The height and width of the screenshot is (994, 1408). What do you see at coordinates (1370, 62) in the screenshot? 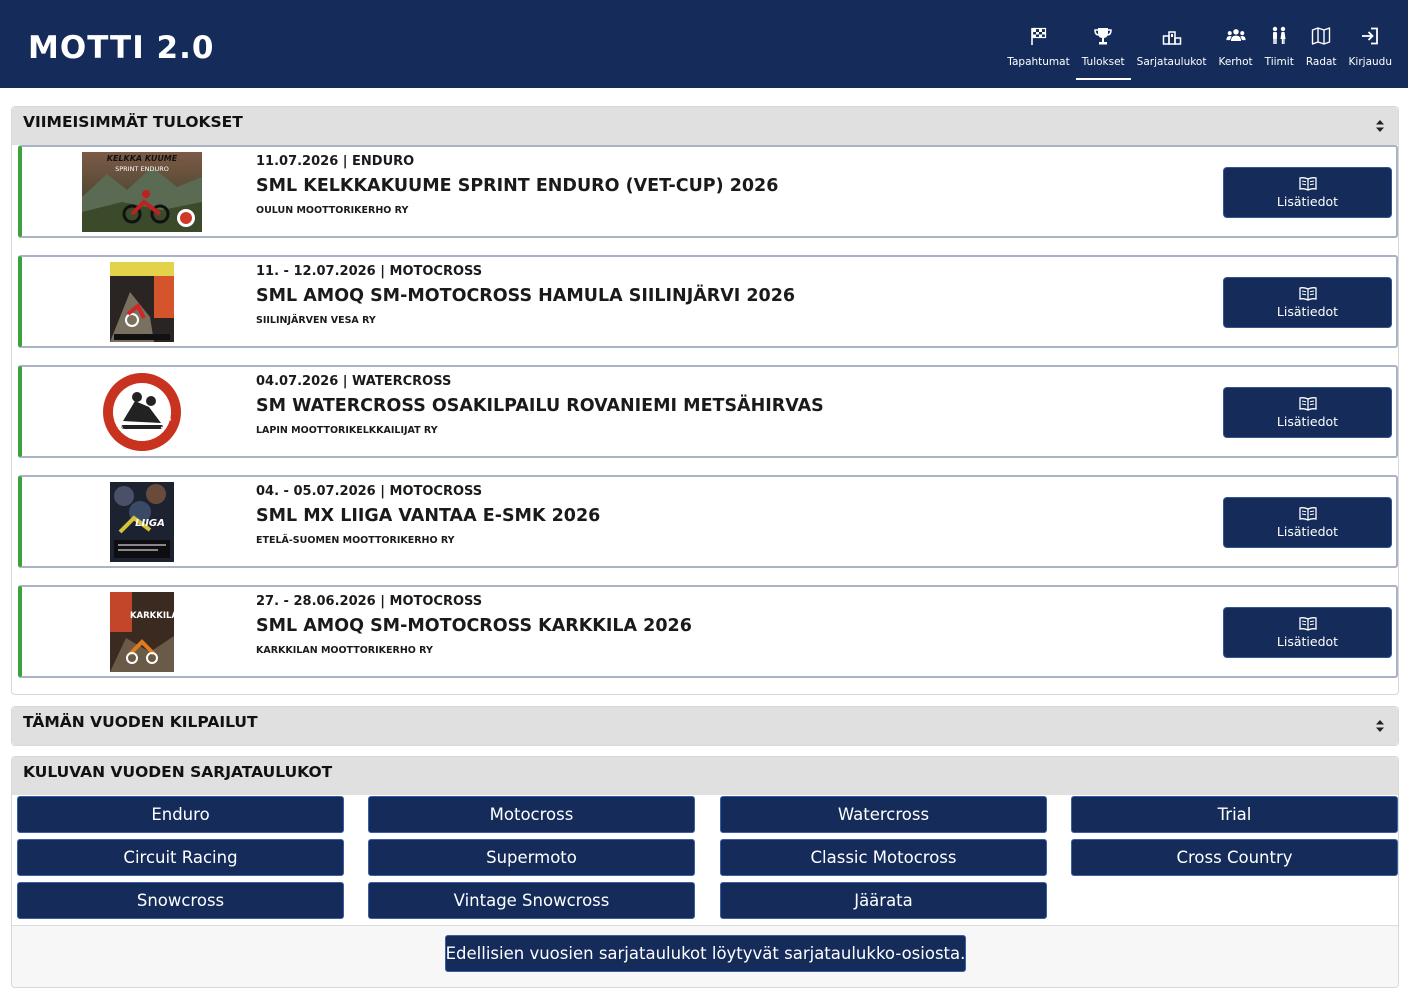
I see `nav-label: Kirjaudu` at bounding box center [1370, 62].